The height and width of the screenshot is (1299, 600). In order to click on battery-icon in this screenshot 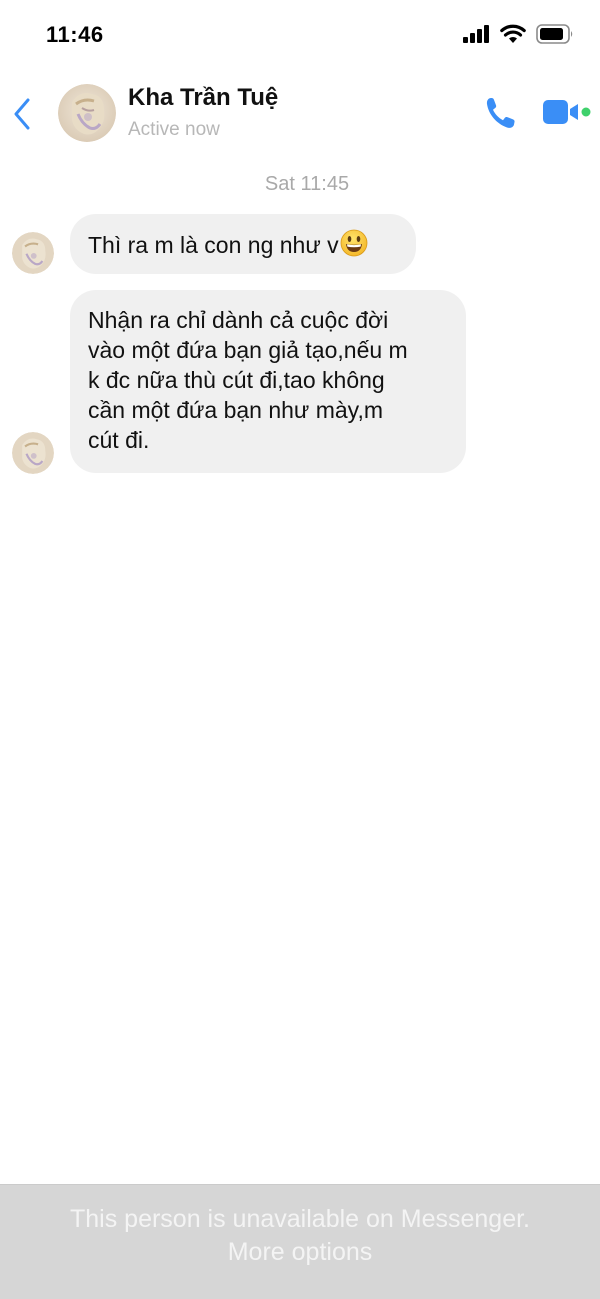, I will do `click(554, 34)`.